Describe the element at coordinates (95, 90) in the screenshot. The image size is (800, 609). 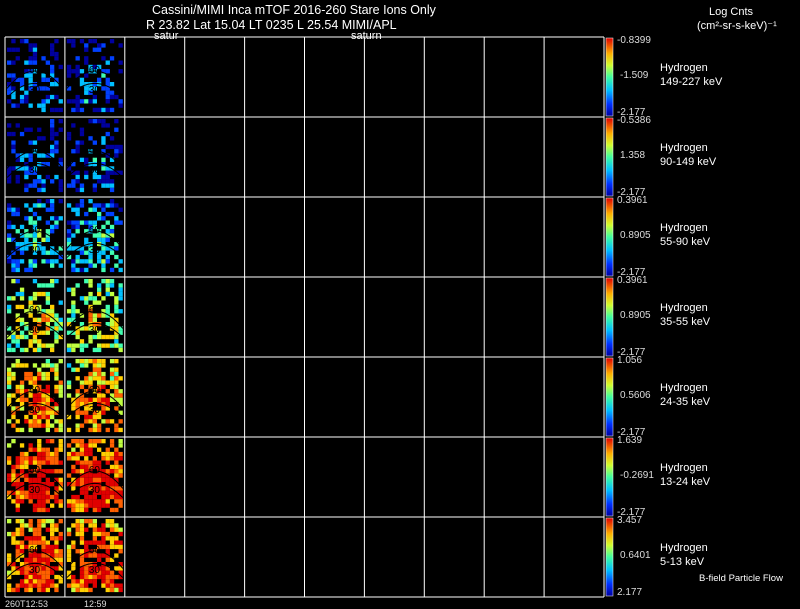
I see `contour-label: 30` at that location.